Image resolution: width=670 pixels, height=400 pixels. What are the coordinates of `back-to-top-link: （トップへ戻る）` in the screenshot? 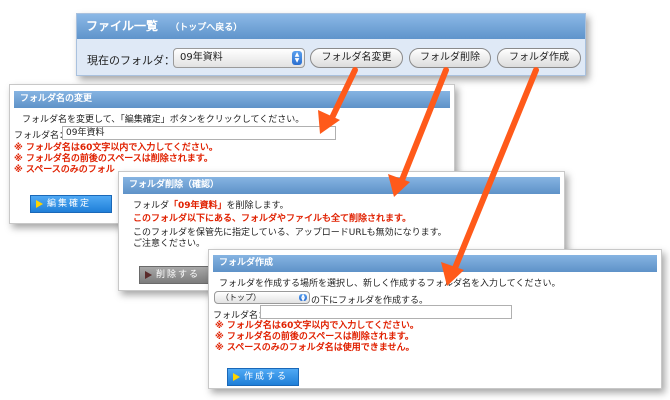 It's located at (206, 28).